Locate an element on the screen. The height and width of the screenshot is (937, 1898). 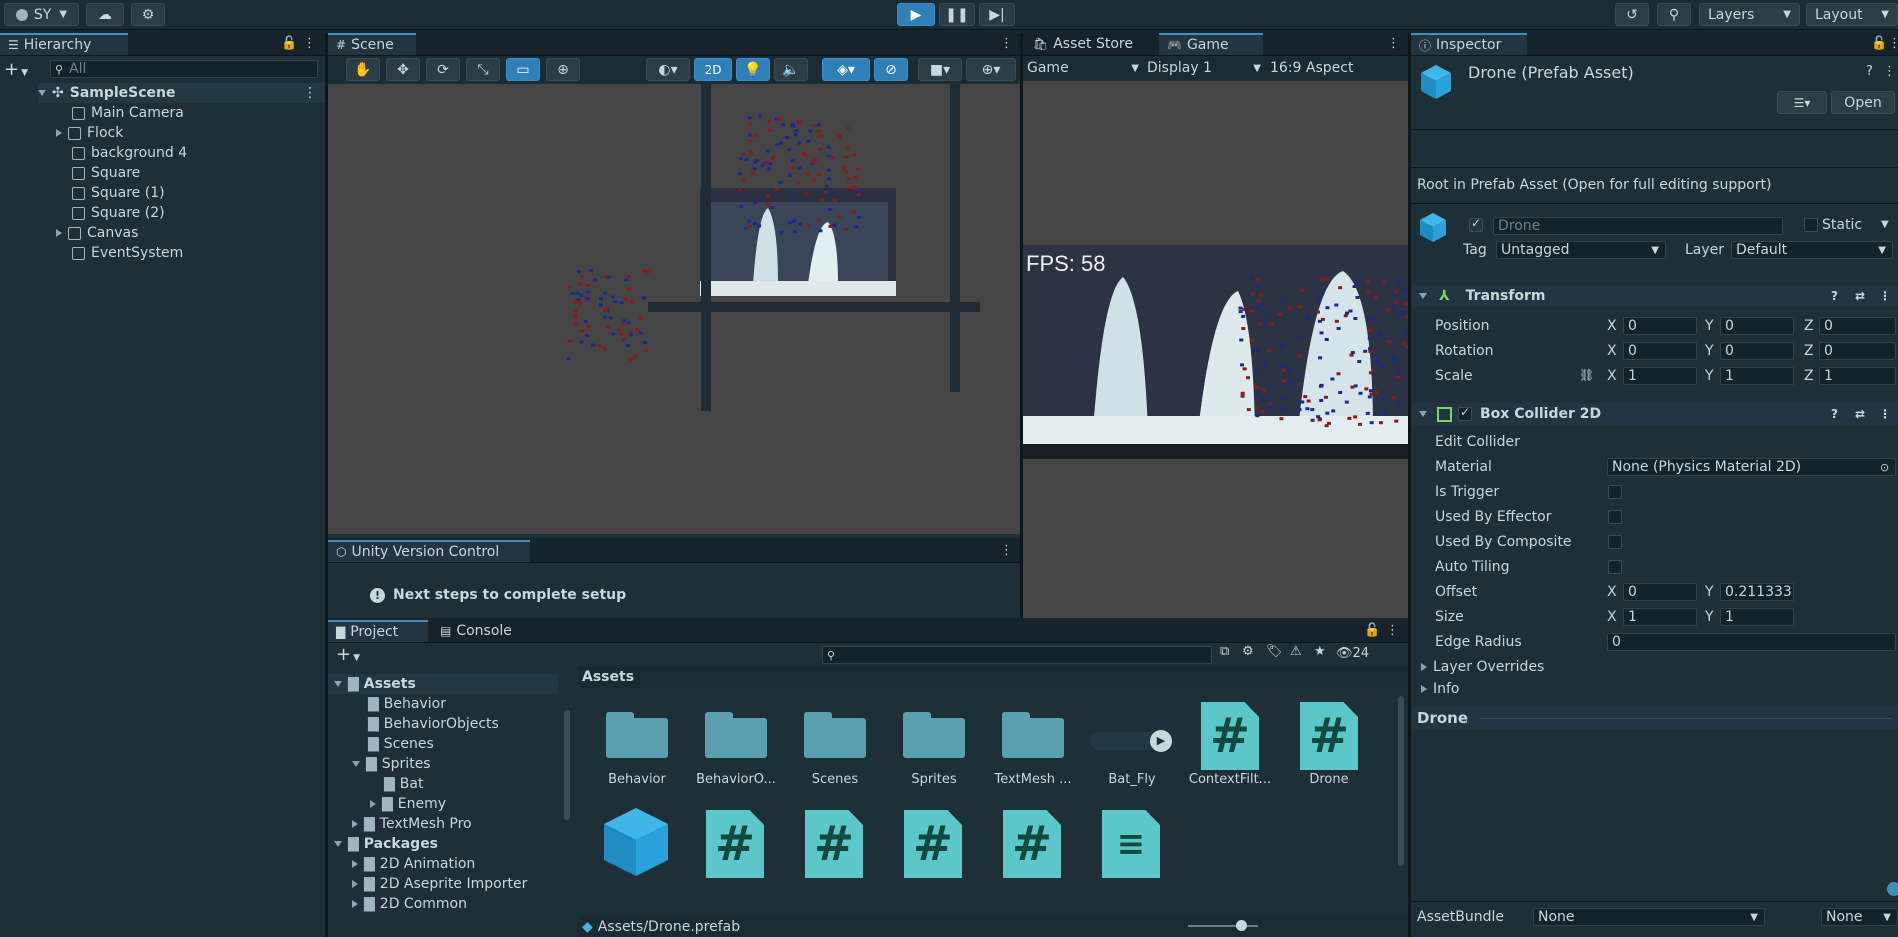
hierarchy-item-main-camera: Main Camera is located at coordinates (128, 113).